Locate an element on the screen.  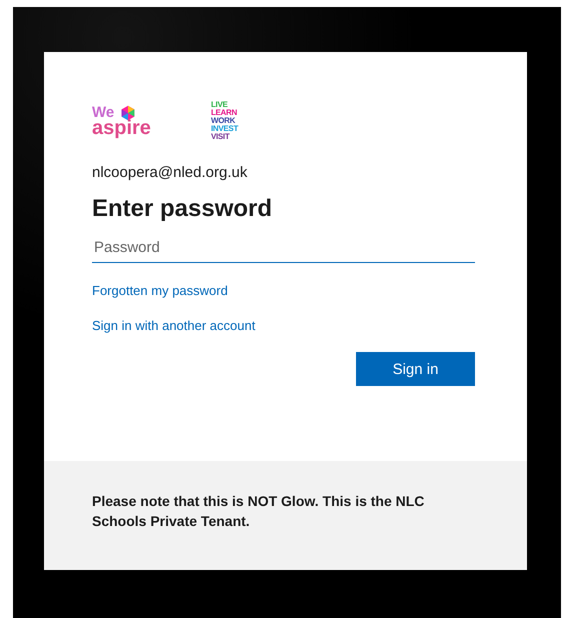
tagline-logo: LIVE LEARN WORK INVEST VISIT is located at coordinates (224, 121).